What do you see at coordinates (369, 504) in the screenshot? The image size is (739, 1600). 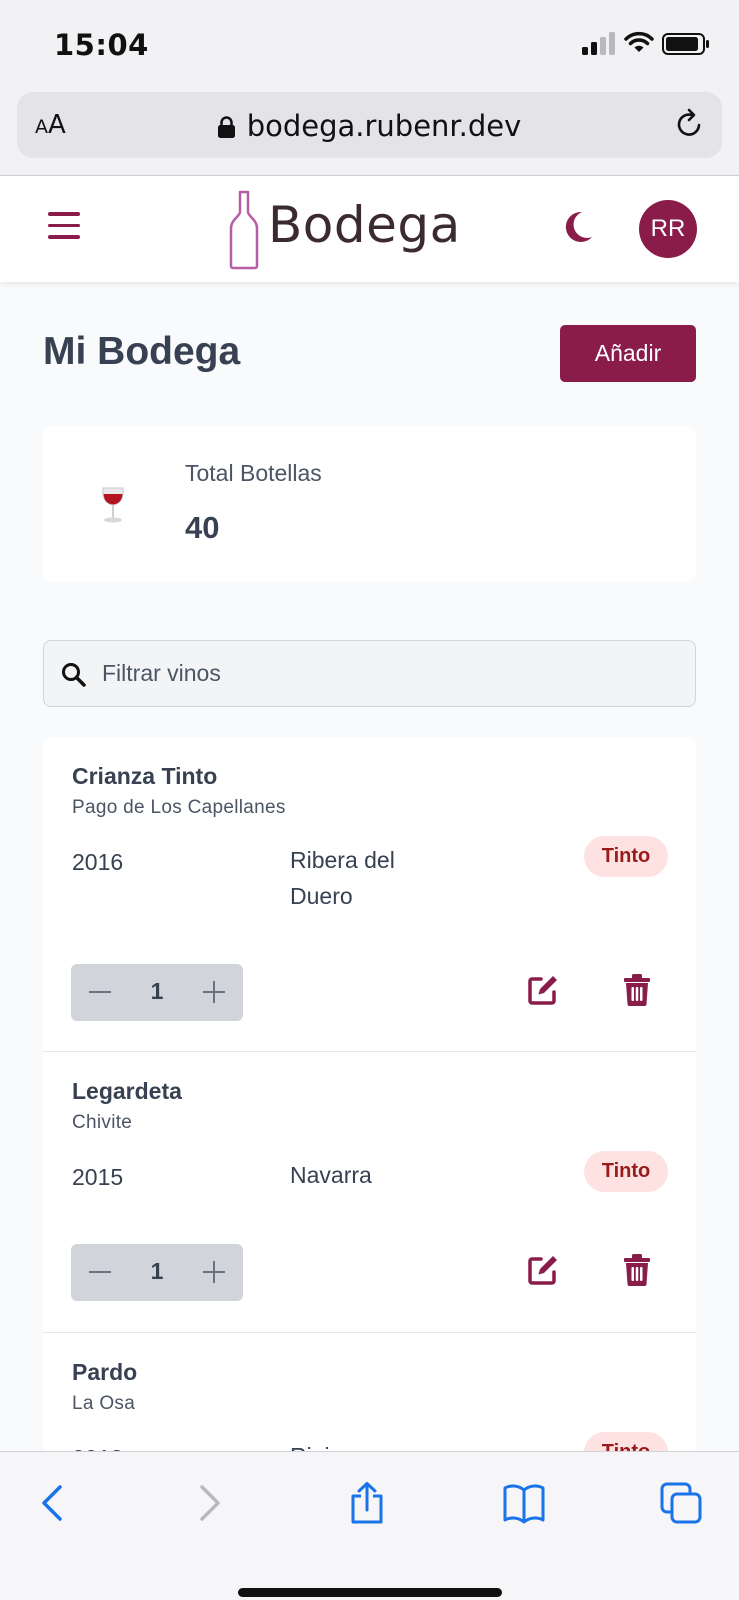 I see `stats-card: Total Botellas 40` at bounding box center [369, 504].